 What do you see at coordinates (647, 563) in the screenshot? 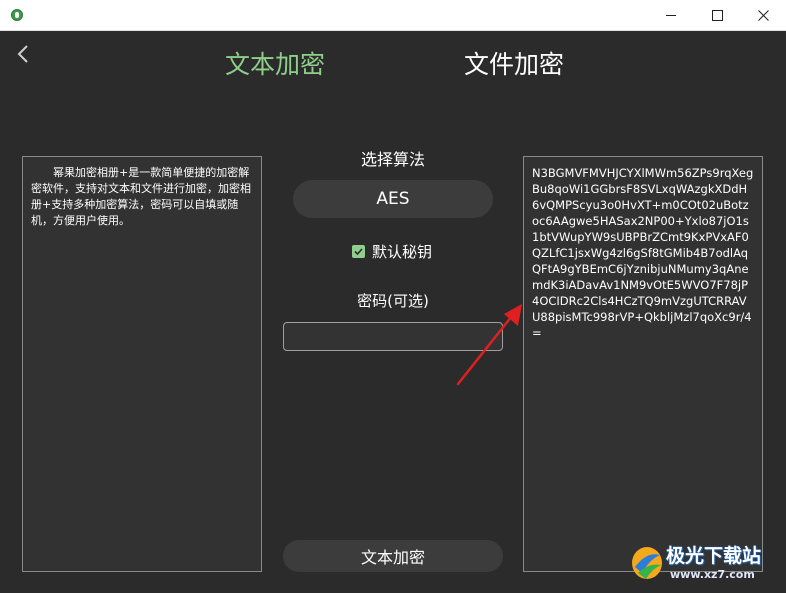
I see `watermark-logo-icon` at bounding box center [647, 563].